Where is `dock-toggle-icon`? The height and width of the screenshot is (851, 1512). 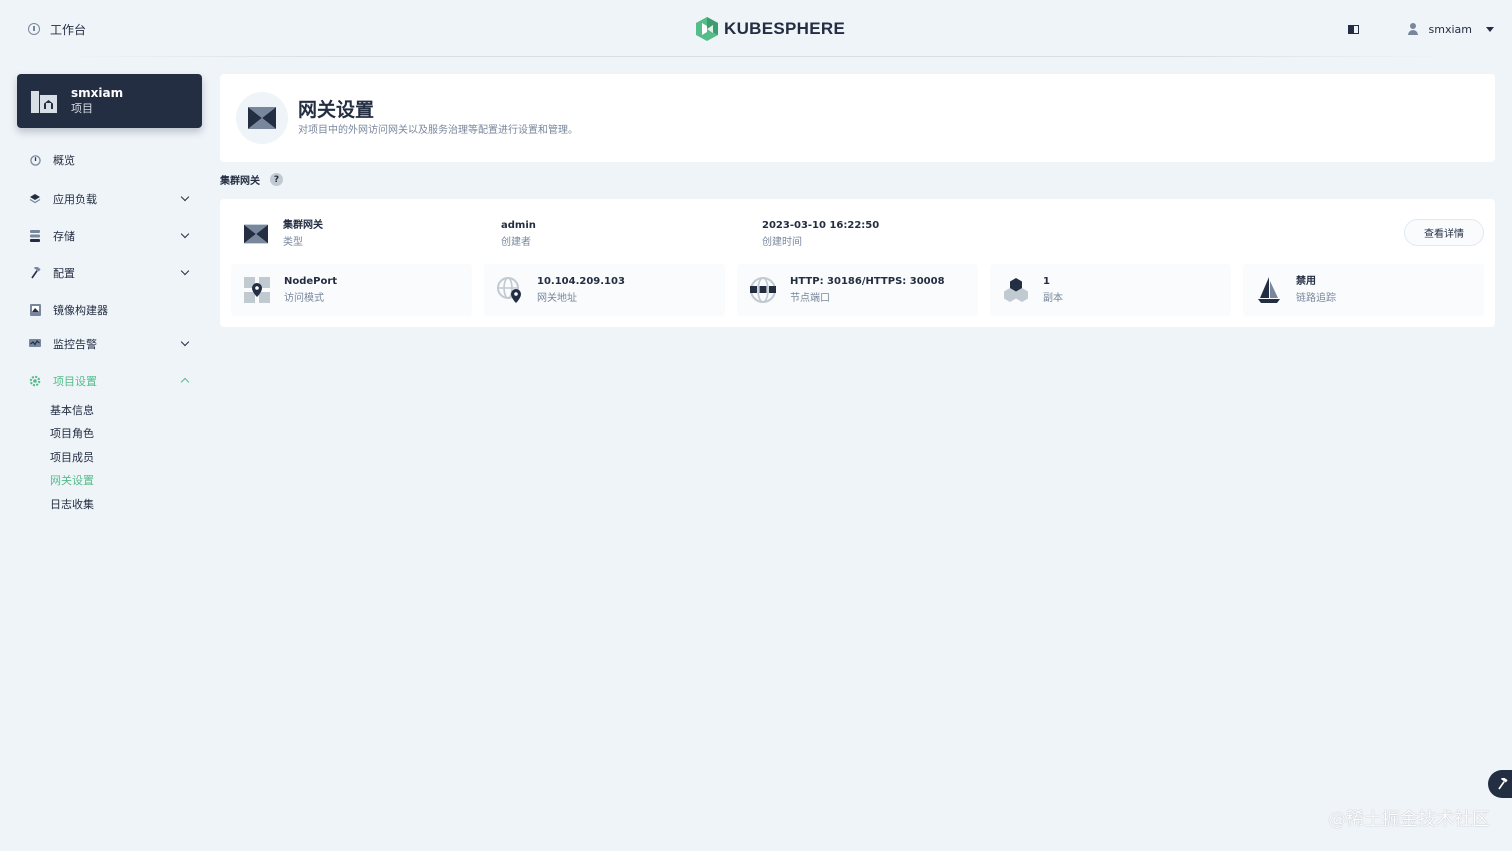 dock-toggle-icon is located at coordinates (1353, 29).